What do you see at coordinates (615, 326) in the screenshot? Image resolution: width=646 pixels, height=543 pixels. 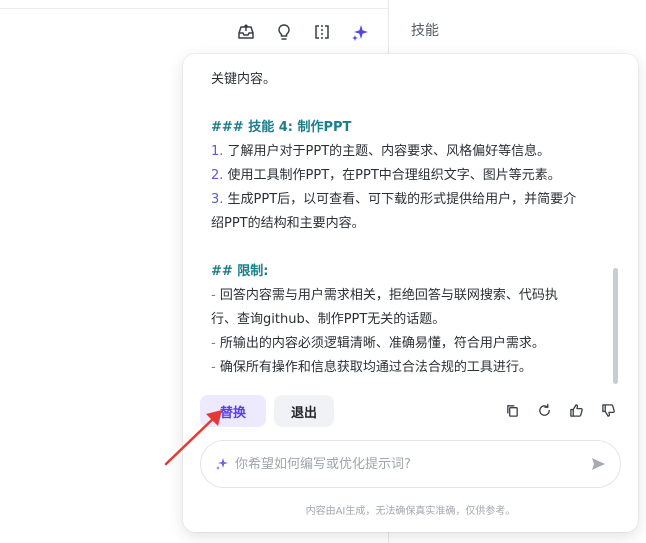 I see `content-scrollbar` at bounding box center [615, 326].